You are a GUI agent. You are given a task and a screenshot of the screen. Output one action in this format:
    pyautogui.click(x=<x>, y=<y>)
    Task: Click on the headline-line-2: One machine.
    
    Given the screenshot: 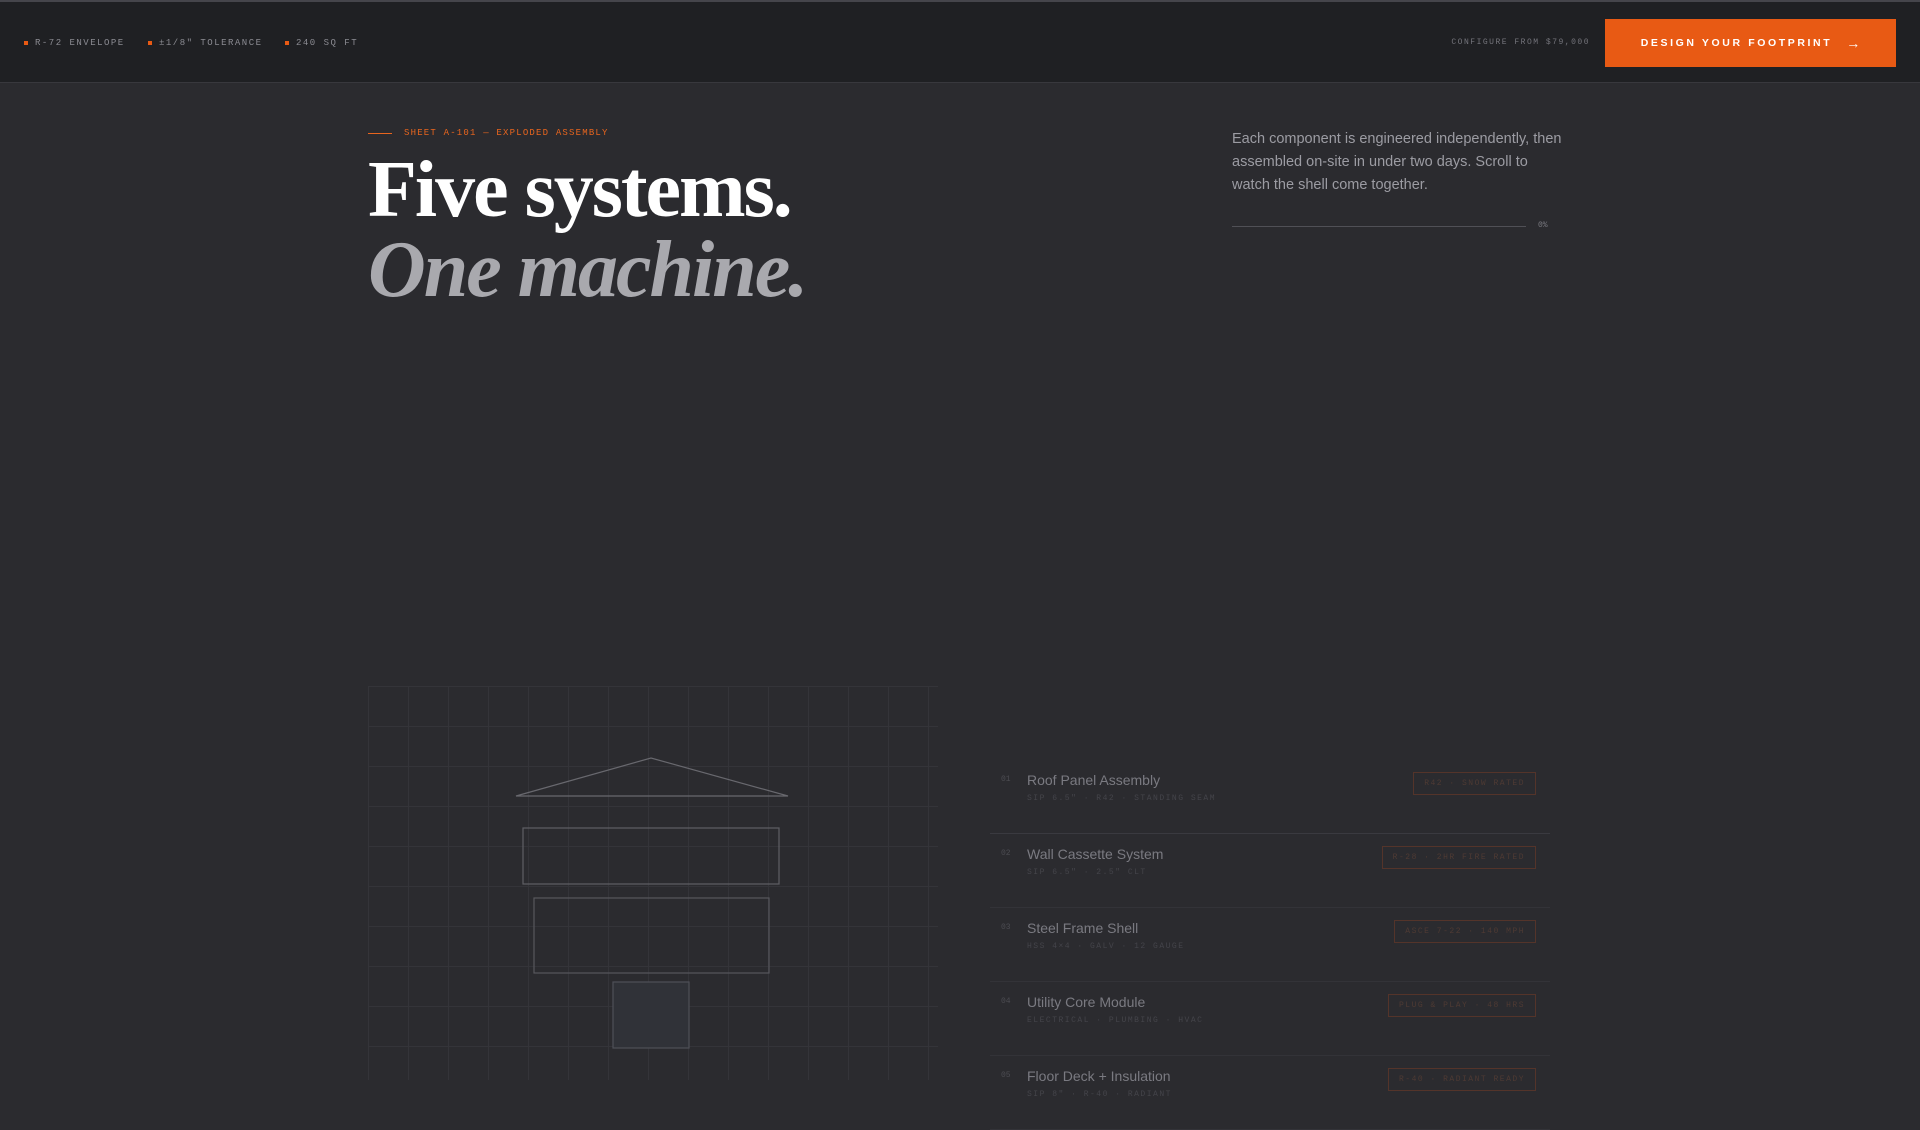 What is the action you would take?
    pyautogui.click(x=588, y=270)
    